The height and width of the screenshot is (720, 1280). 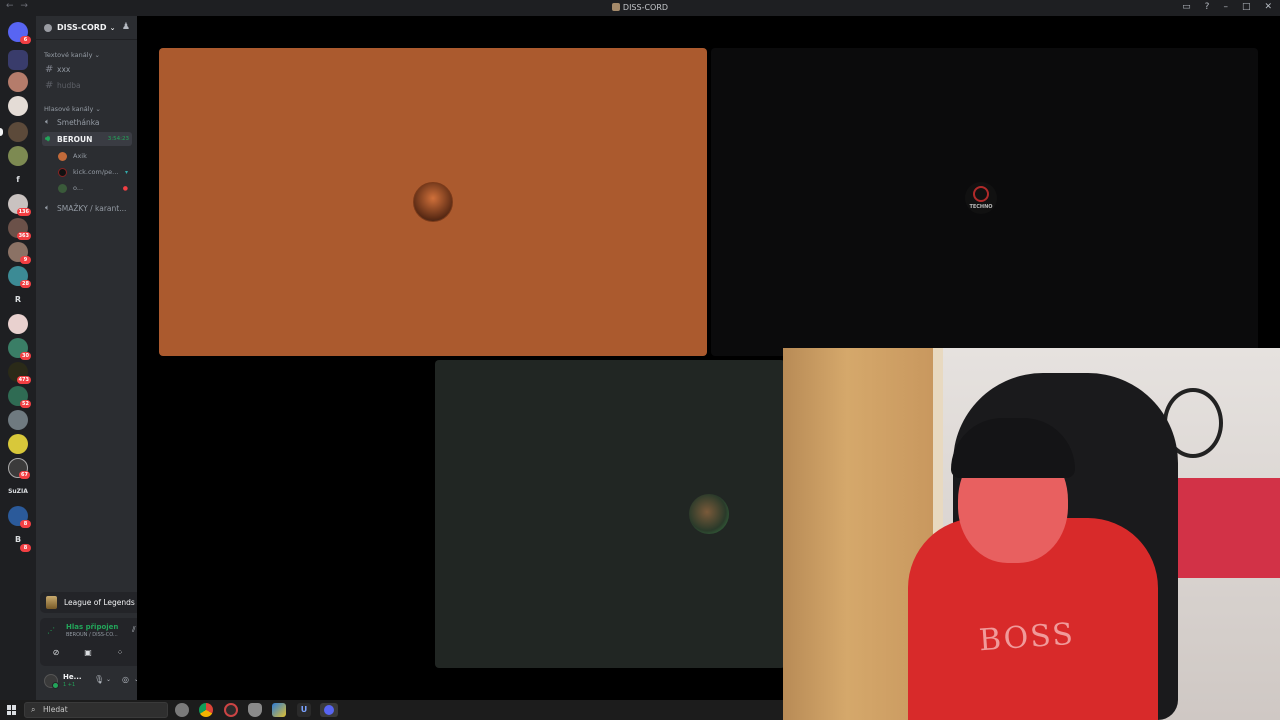 I want to click on screen-share-icon: ▾, so click(x=126, y=172).